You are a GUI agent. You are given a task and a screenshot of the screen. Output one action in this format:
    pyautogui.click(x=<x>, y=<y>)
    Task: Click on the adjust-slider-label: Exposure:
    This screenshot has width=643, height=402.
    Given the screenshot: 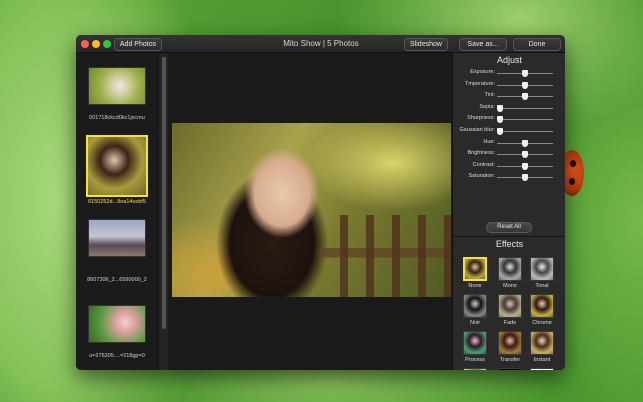 What is the action you would take?
    pyautogui.click(x=482, y=72)
    